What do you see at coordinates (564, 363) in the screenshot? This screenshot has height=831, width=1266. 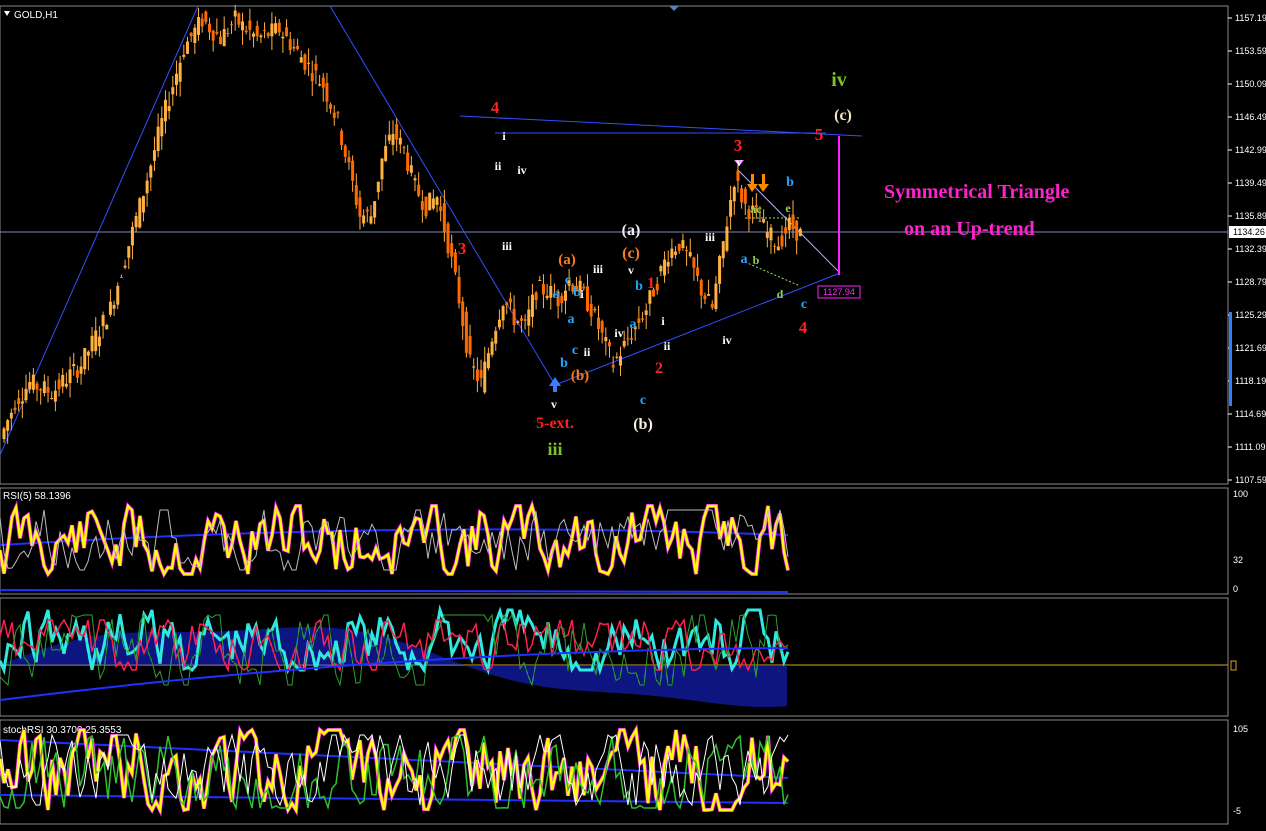 I see `minor-wave-label: b` at bounding box center [564, 363].